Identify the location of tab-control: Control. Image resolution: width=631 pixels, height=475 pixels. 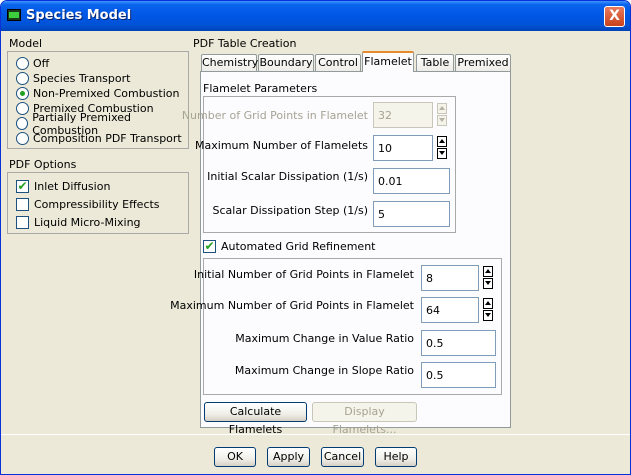
(338, 63).